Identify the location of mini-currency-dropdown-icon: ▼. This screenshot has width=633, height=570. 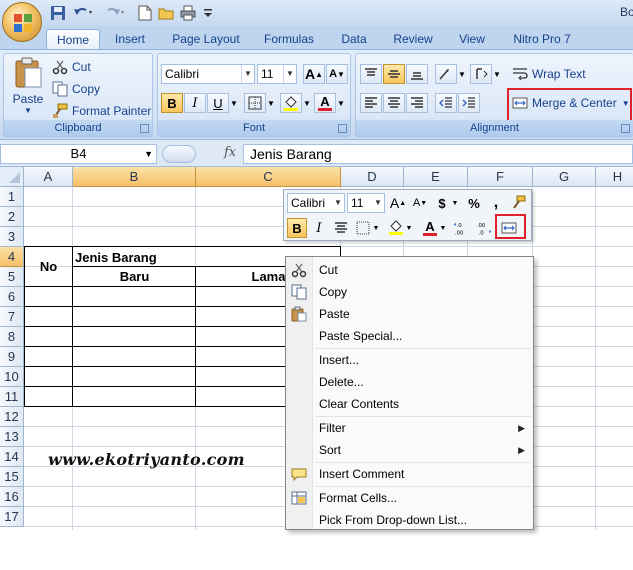
(455, 203).